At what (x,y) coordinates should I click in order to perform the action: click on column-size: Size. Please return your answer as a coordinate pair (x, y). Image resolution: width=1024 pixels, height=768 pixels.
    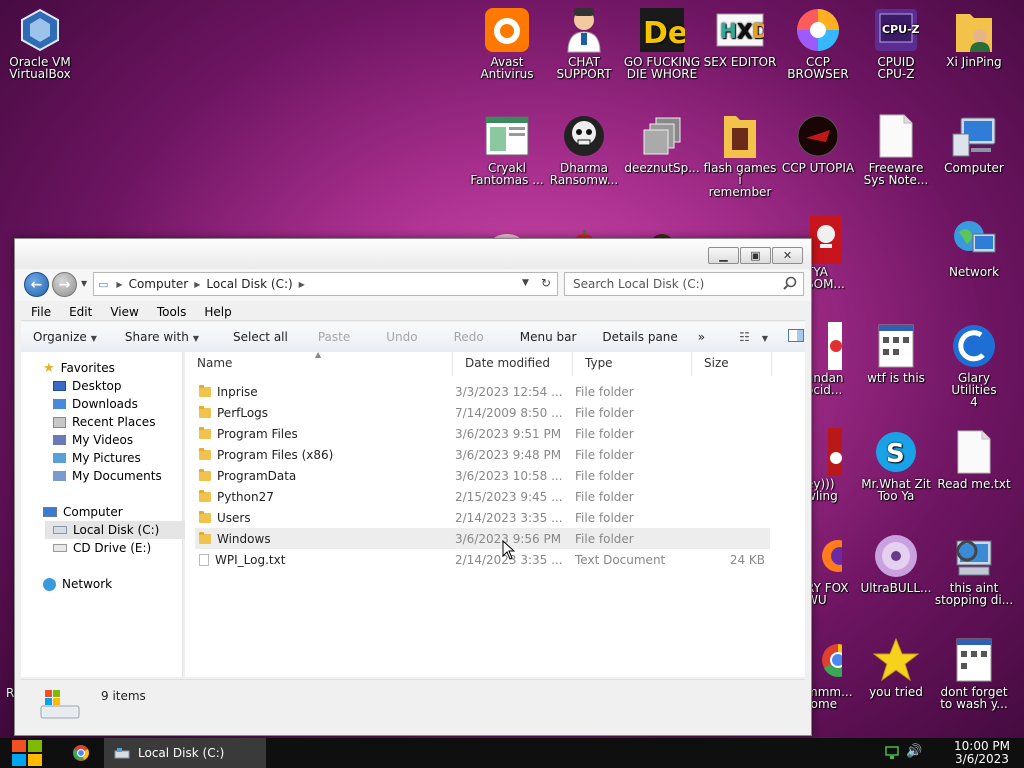
    Looking at the image, I should click on (732, 364).